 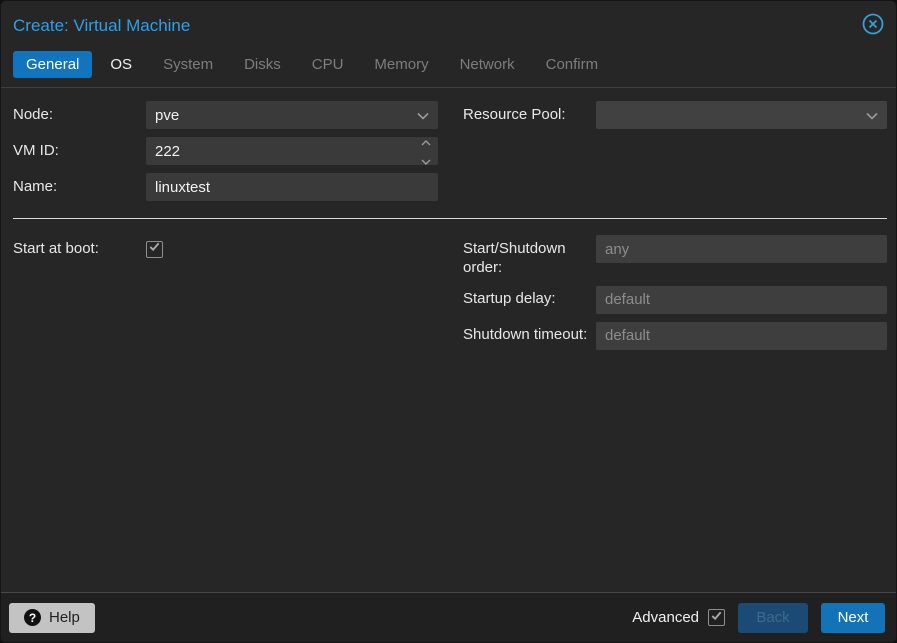 What do you see at coordinates (121, 64) in the screenshot?
I see `tab-os: OS` at bounding box center [121, 64].